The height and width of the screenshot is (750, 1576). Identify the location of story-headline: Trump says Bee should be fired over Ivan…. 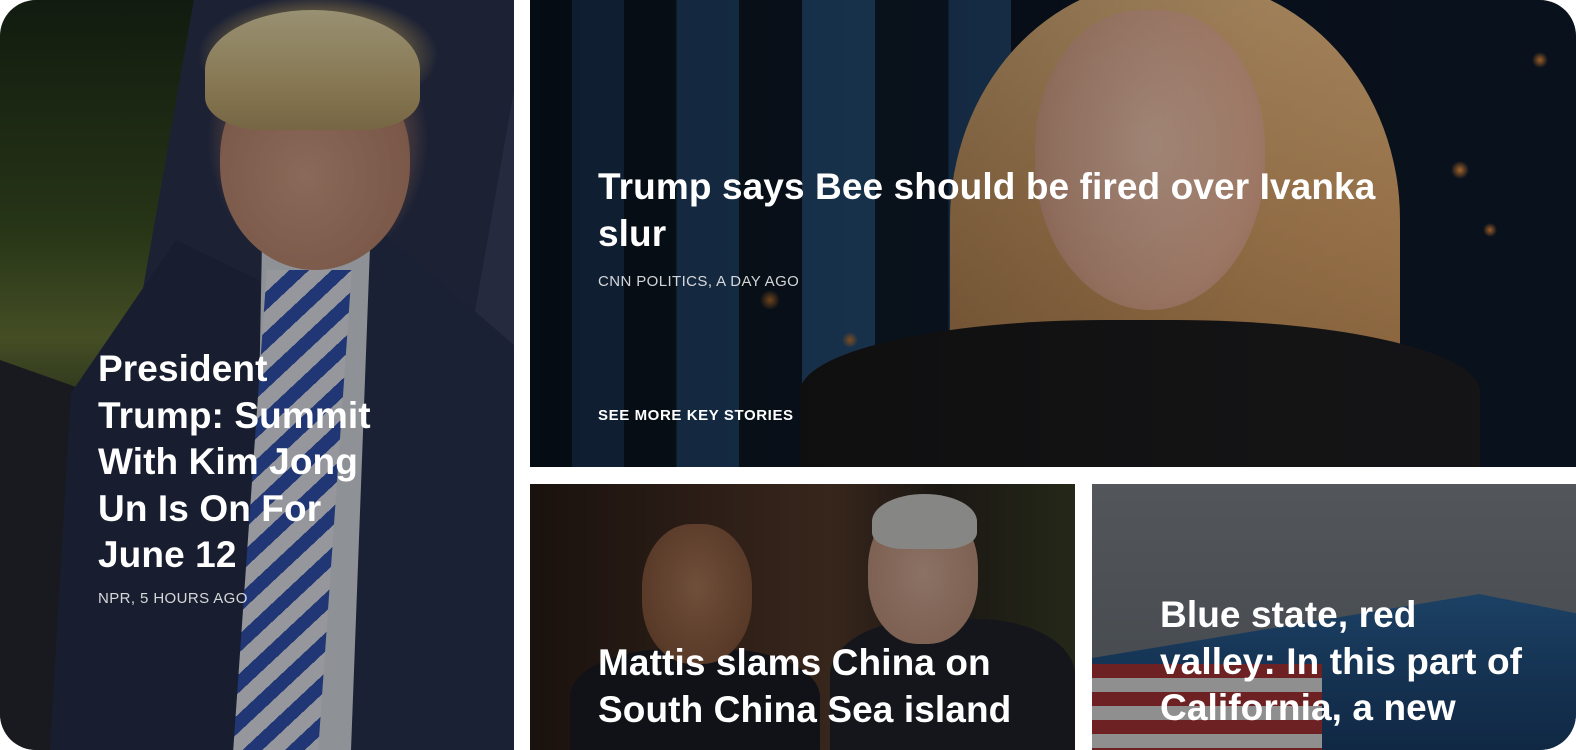
(987, 210).